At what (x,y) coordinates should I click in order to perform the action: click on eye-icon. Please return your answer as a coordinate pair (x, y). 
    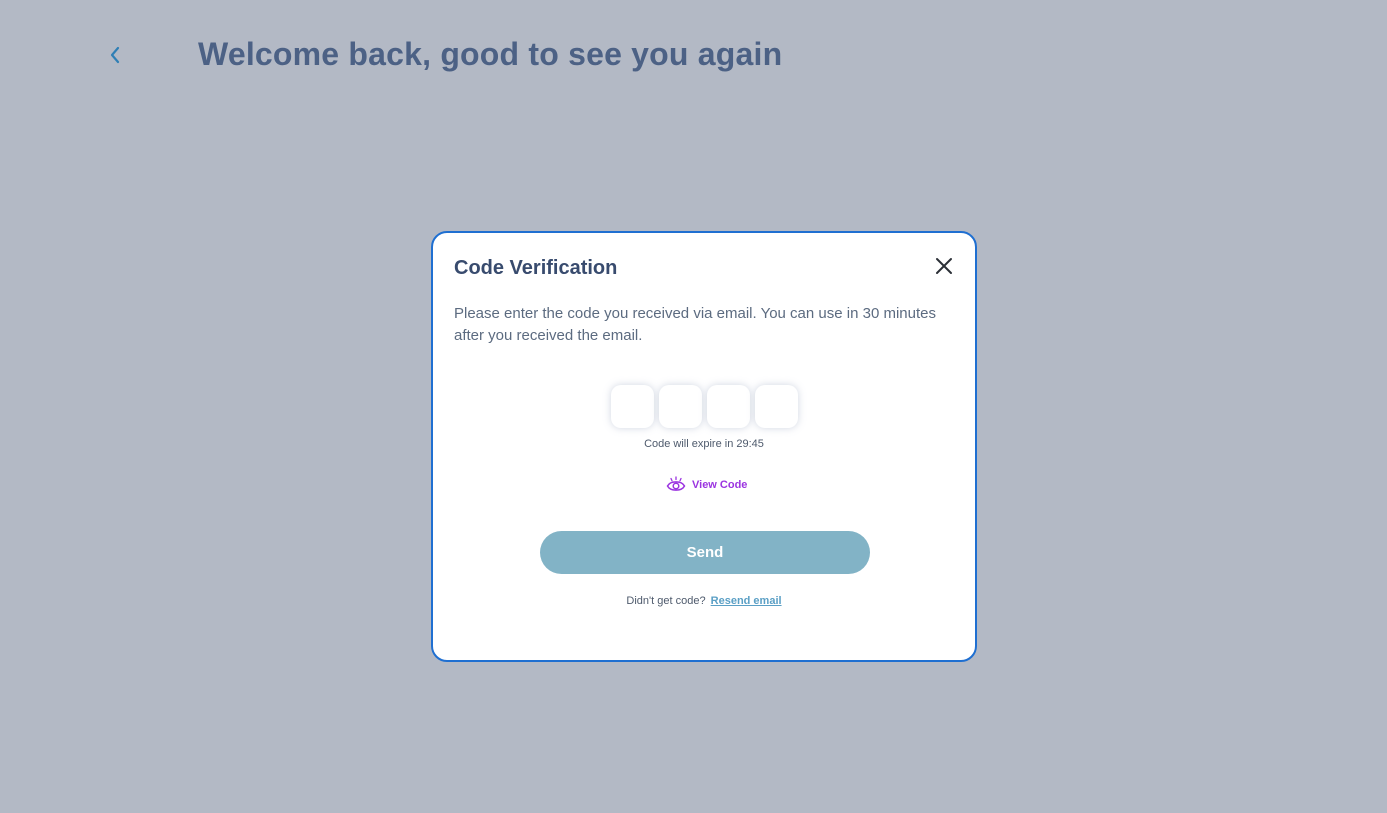
    Looking at the image, I should click on (676, 483).